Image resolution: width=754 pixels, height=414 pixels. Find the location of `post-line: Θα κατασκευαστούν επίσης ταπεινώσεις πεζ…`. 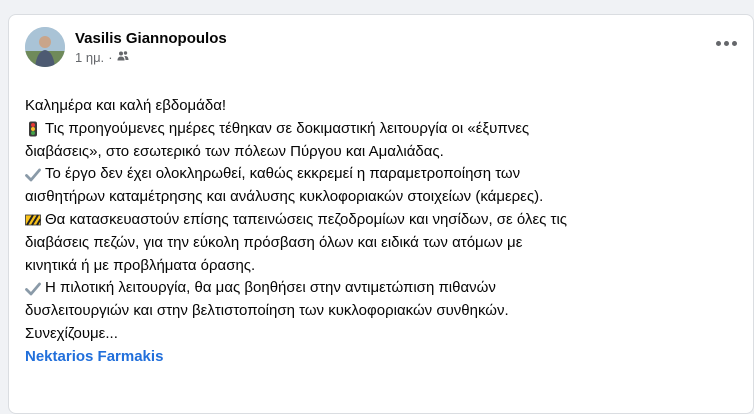

post-line: Θα κατασκευαστούν επίσης ταπεινώσεις πεζ… is located at coordinates (380, 220).